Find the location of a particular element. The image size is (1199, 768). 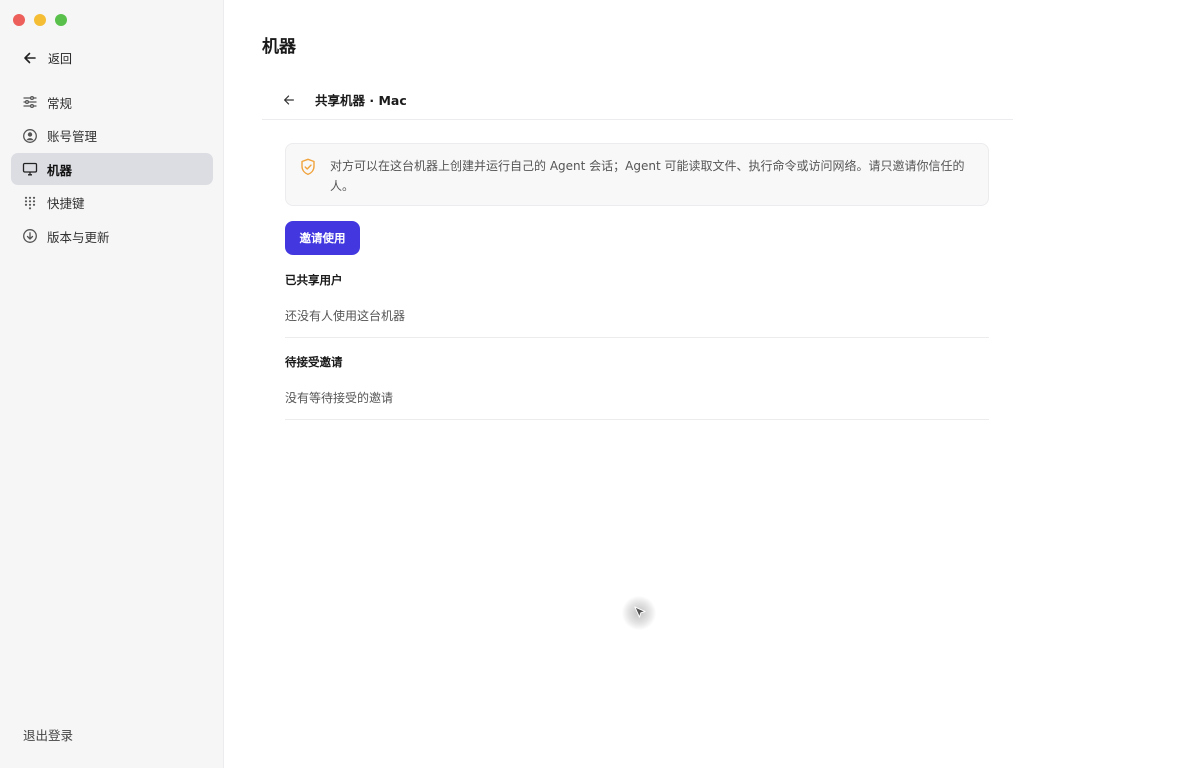

window-controls is located at coordinates (40, 20).